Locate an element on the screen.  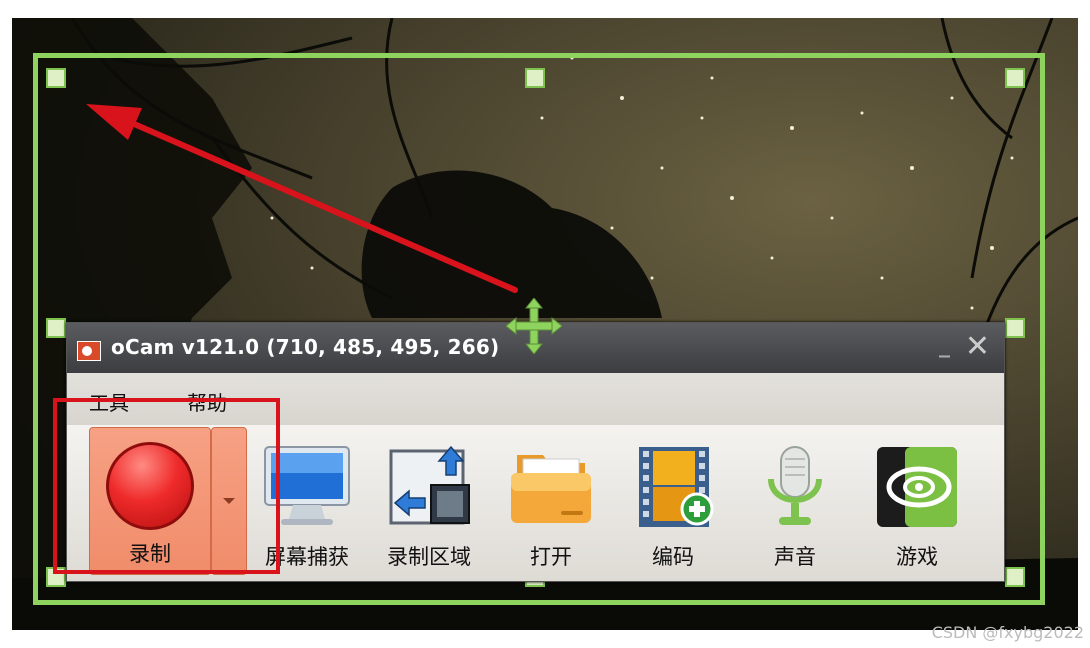
close-button: ✕ is located at coordinates (977, 346).